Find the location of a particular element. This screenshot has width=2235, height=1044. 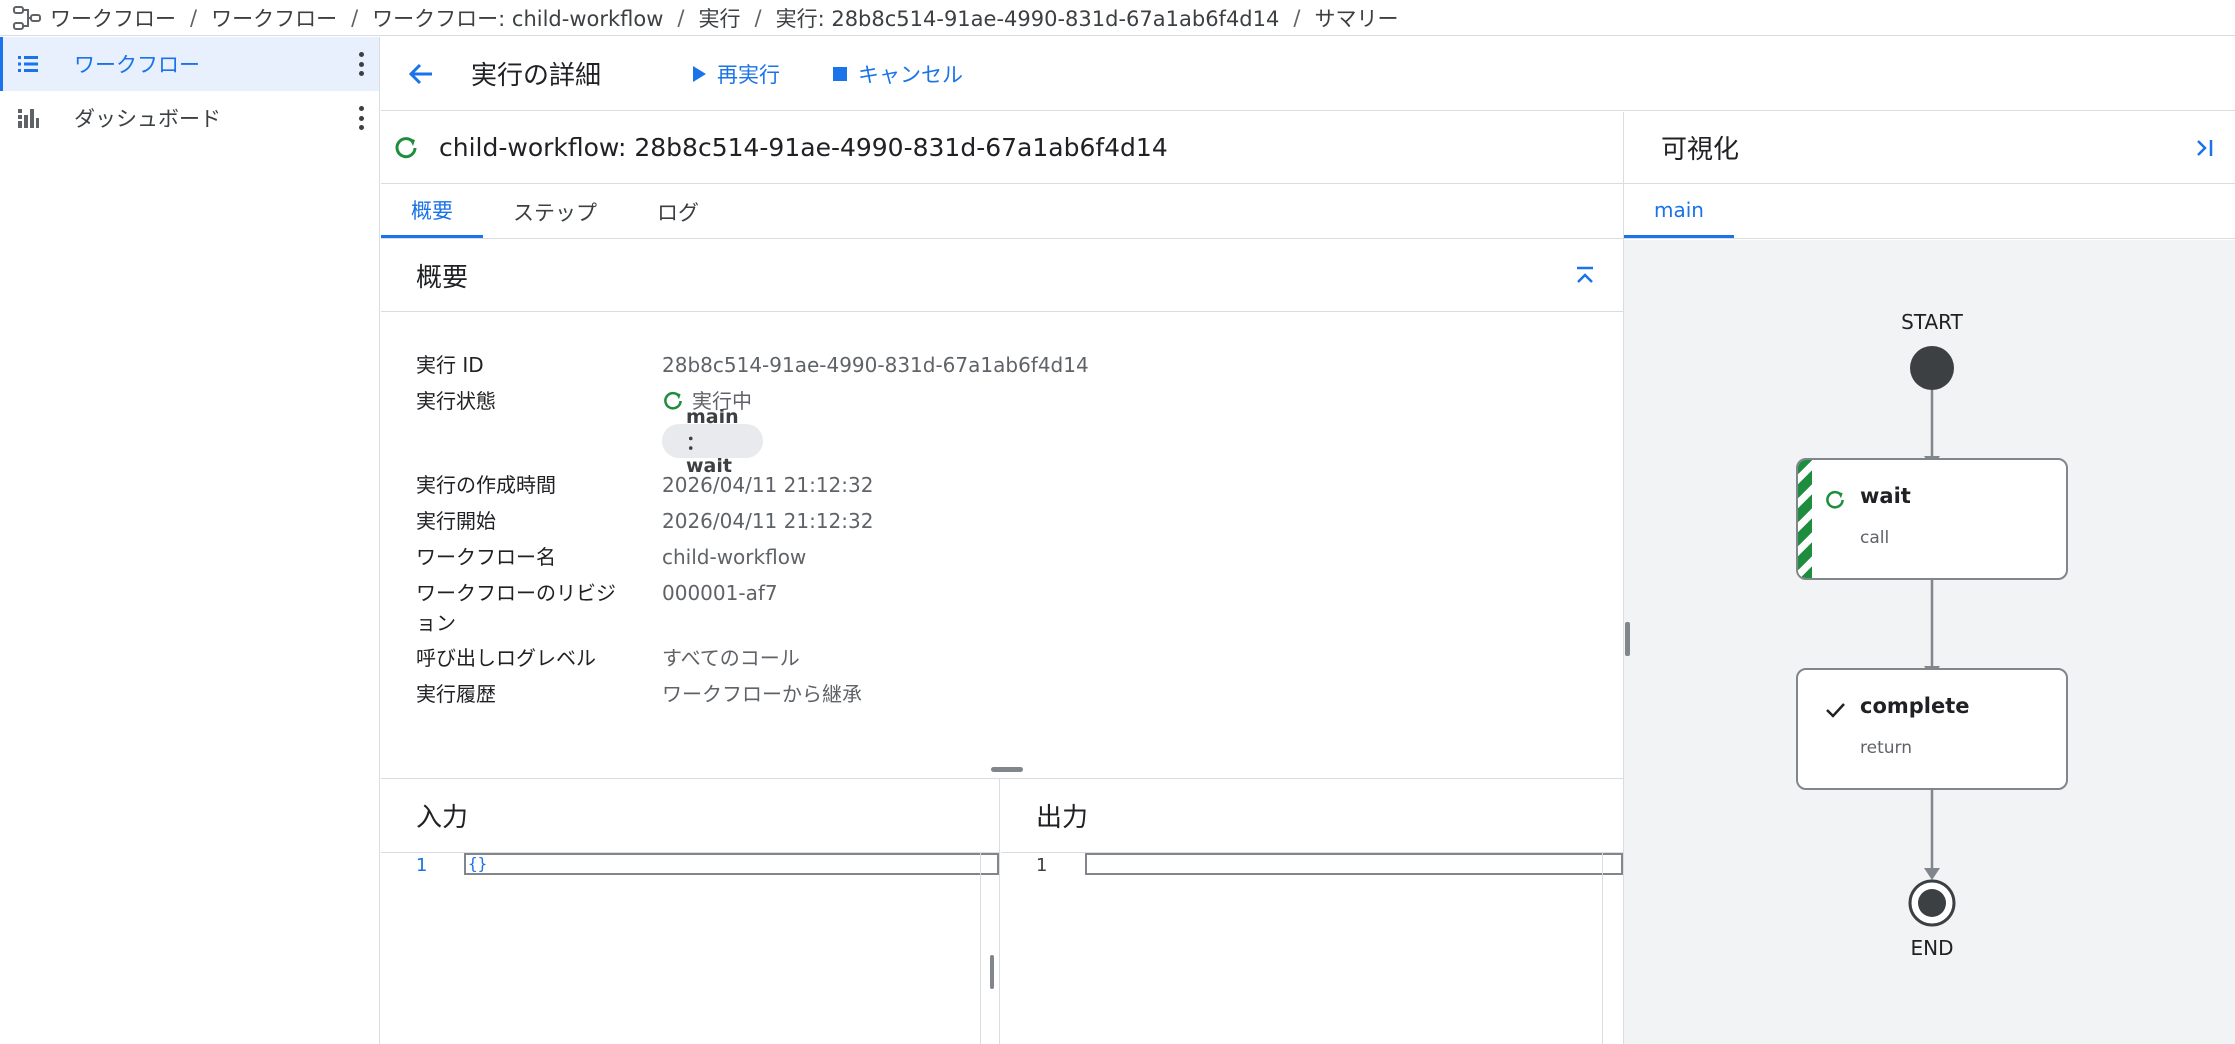

start-label: START is located at coordinates (1932, 322).